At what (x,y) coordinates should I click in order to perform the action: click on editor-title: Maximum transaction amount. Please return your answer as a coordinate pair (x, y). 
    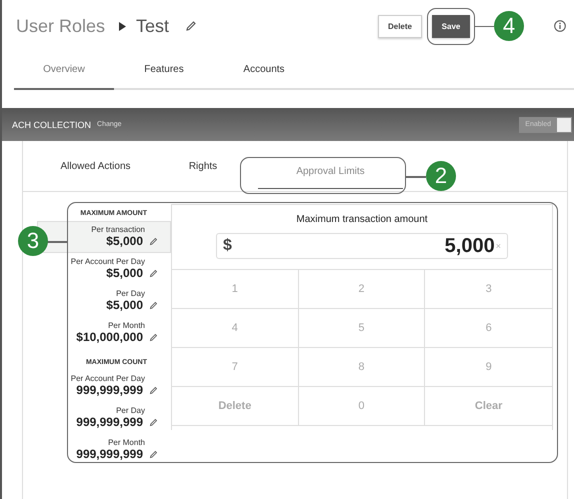
    Looking at the image, I should click on (362, 219).